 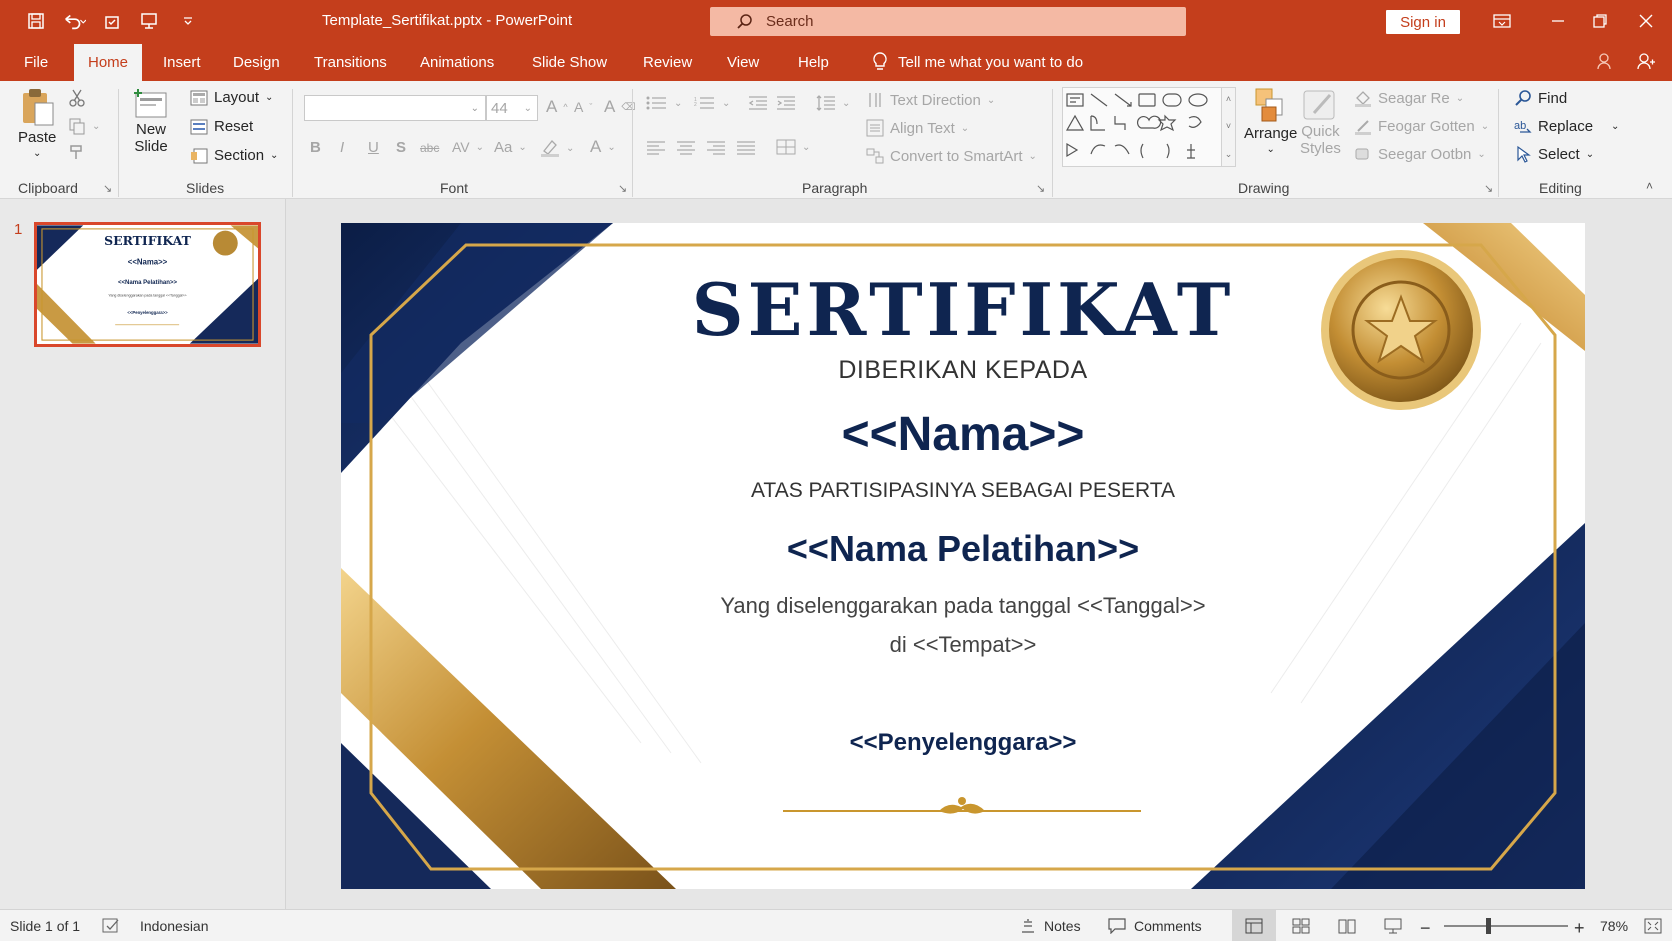 What do you see at coordinates (793, 147) in the screenshot?
I see `columns-icon: ⌄` at bounding box center [793, 147].